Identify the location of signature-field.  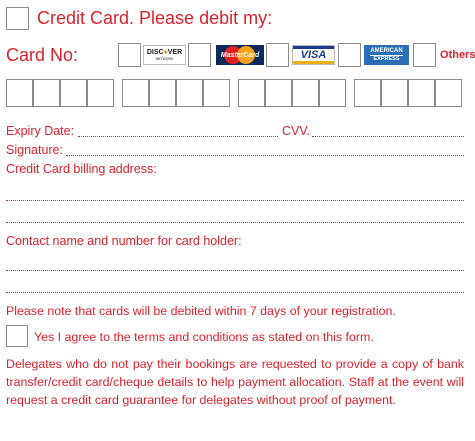
(265, 155).